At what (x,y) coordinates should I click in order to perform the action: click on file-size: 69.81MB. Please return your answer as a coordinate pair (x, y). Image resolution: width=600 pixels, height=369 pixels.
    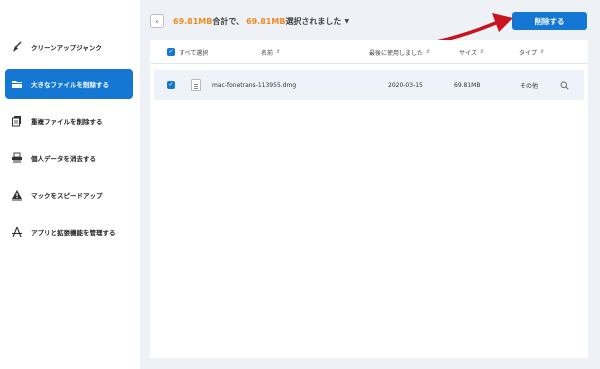
    Looking at the image, I should click on (467, 85).